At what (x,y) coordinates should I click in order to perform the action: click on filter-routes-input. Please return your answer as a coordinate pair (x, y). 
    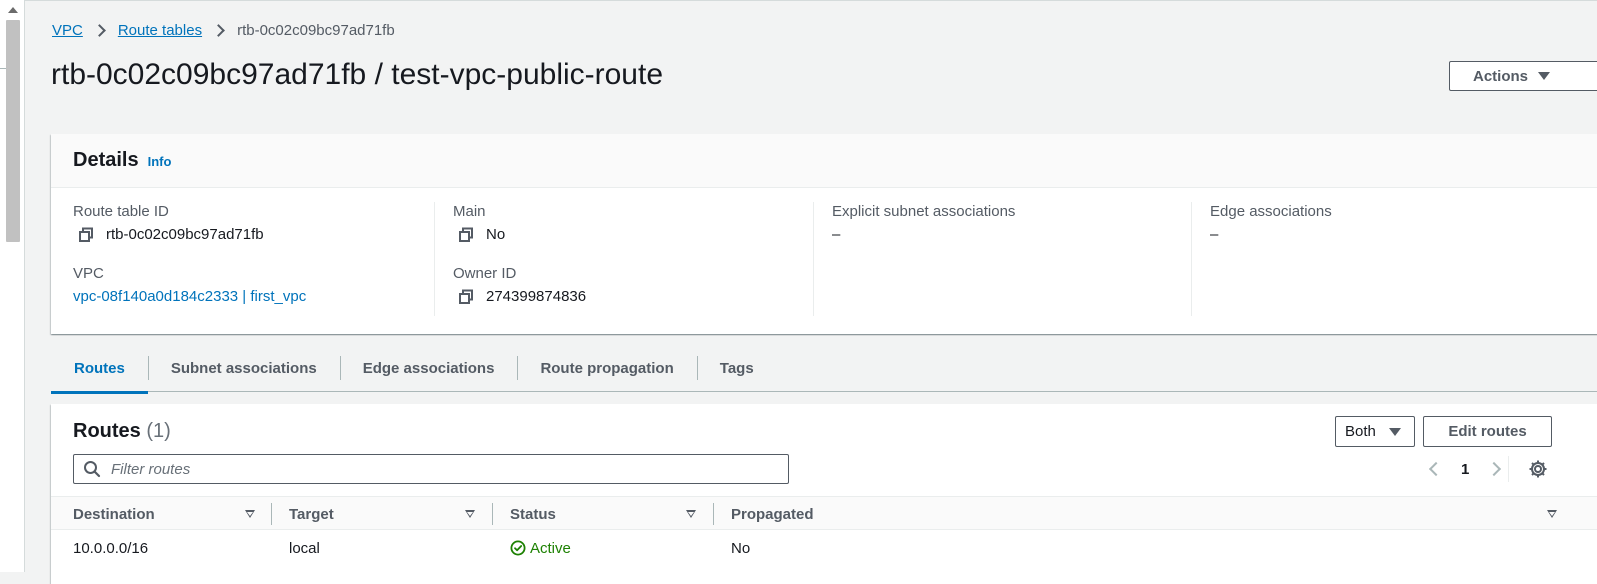
    Looking at the image, I should click on (409, 469).